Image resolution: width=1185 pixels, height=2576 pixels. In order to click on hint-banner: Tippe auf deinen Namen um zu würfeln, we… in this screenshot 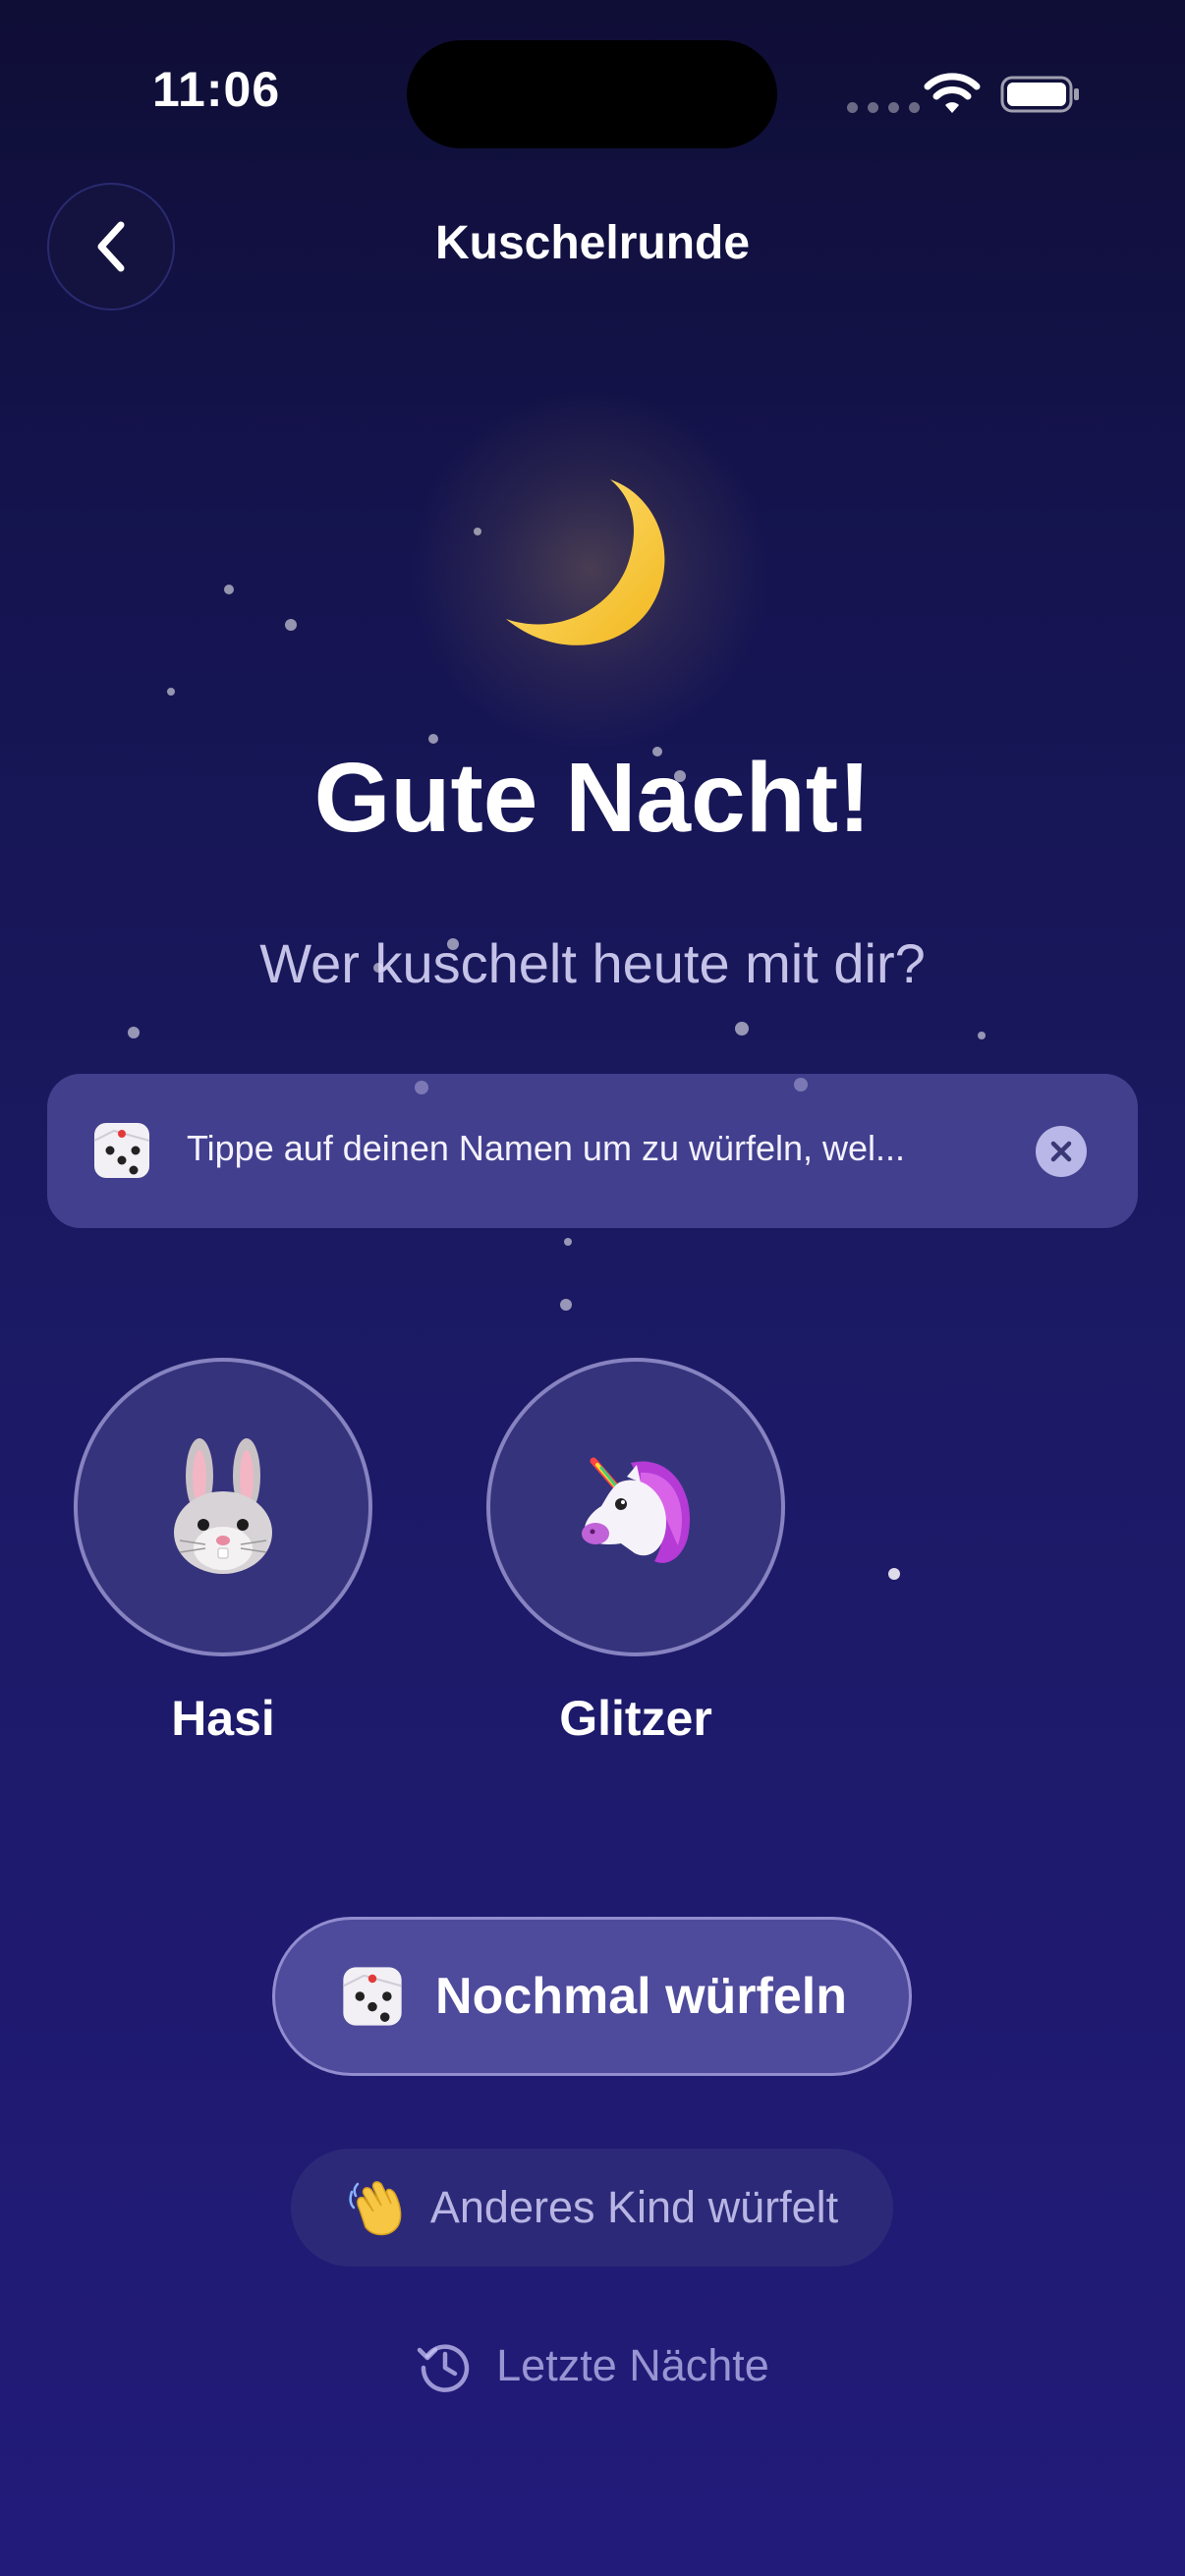, I will do `click(592, 1151)`.